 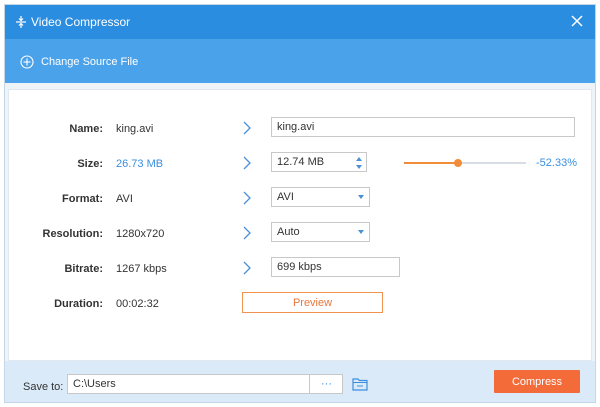 I want to click on window-title: Video Compressor, so click(x=81, y=22).